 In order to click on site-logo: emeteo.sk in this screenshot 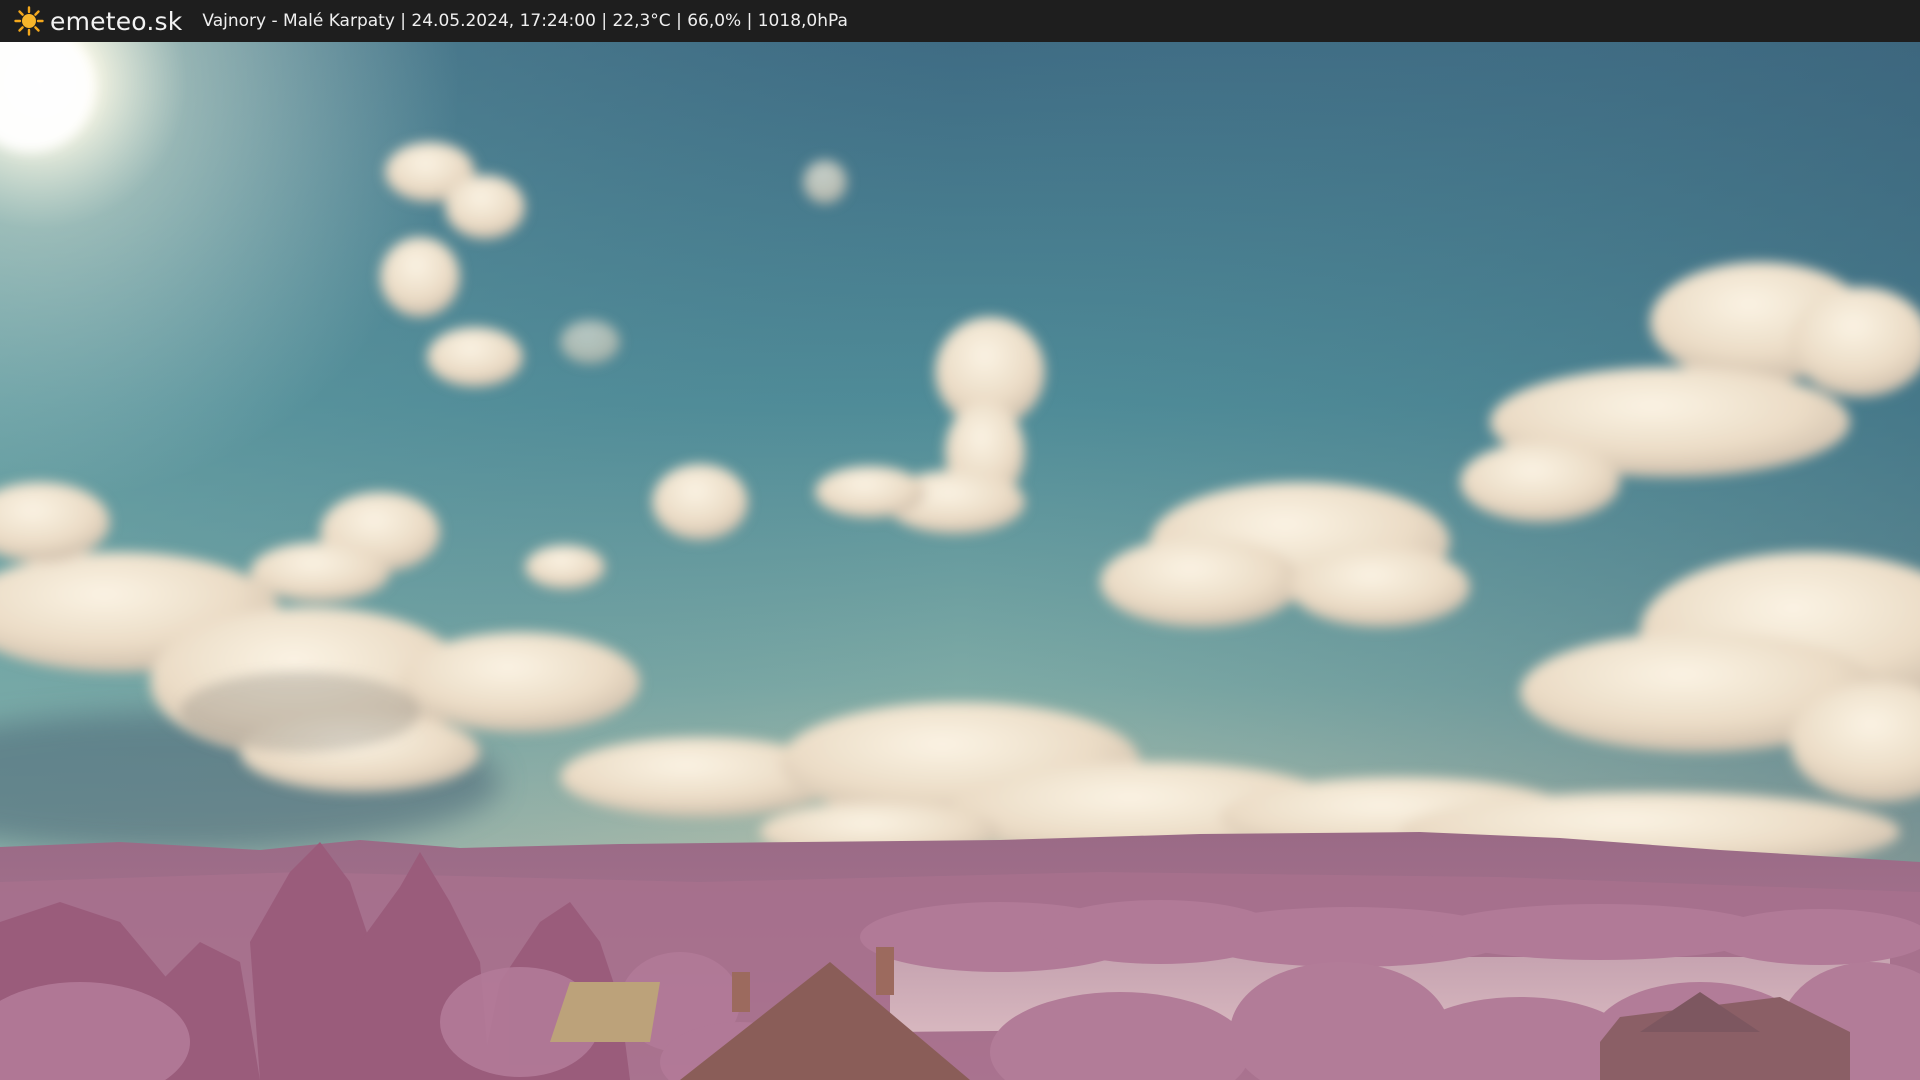, I will do `click(98, 21)`.